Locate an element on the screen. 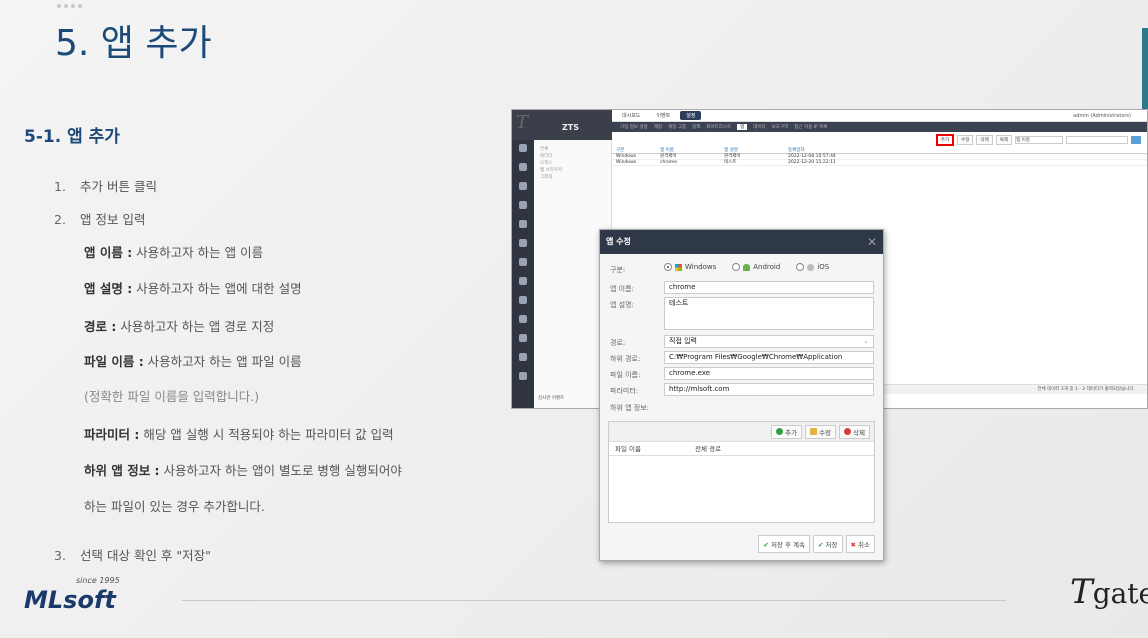 This screenshot has height=638, width=1148. subpath-label: 하위 경로: is located at coordinates (625, 359).